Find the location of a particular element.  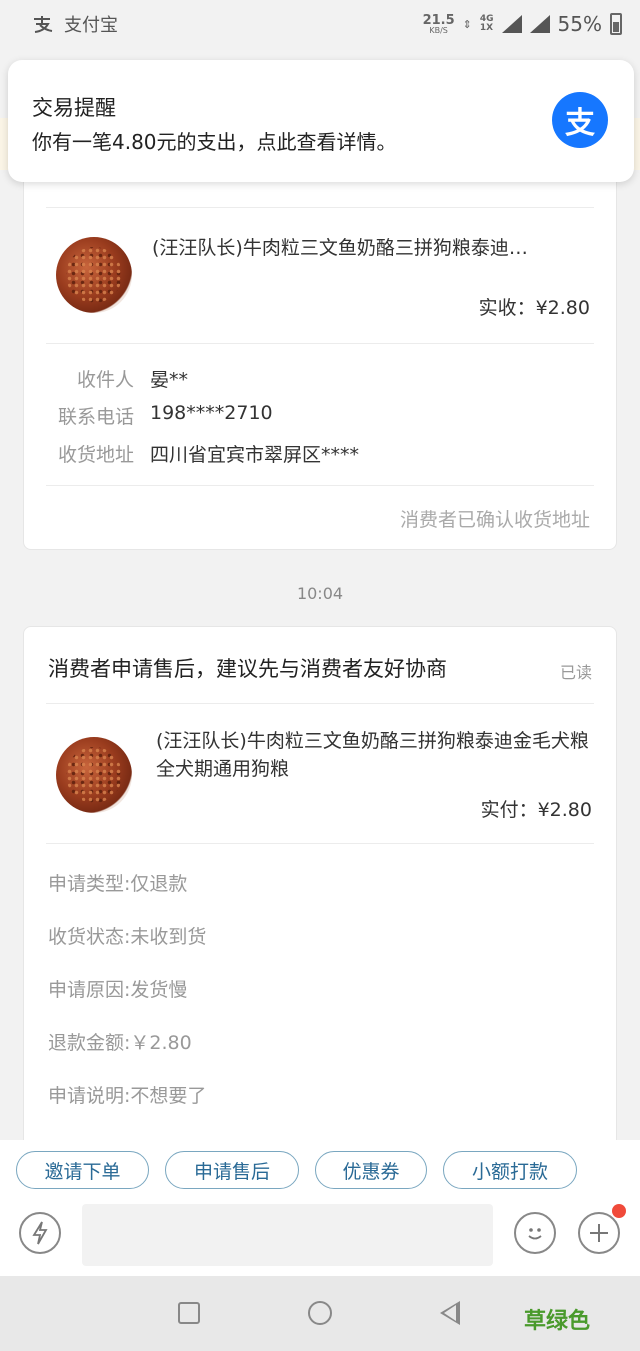

recent-apps-icon is located at coordinates (189, 1313).